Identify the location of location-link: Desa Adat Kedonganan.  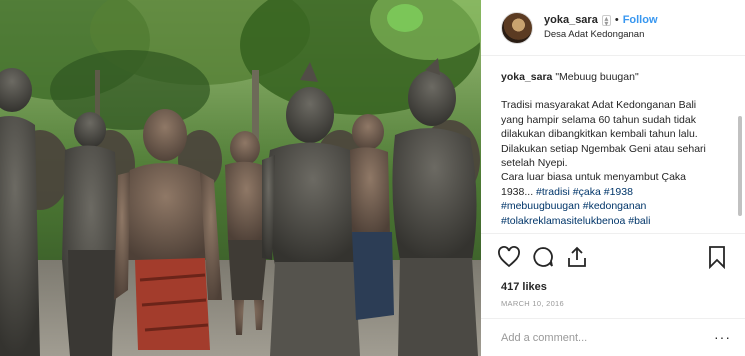
(601, 35).